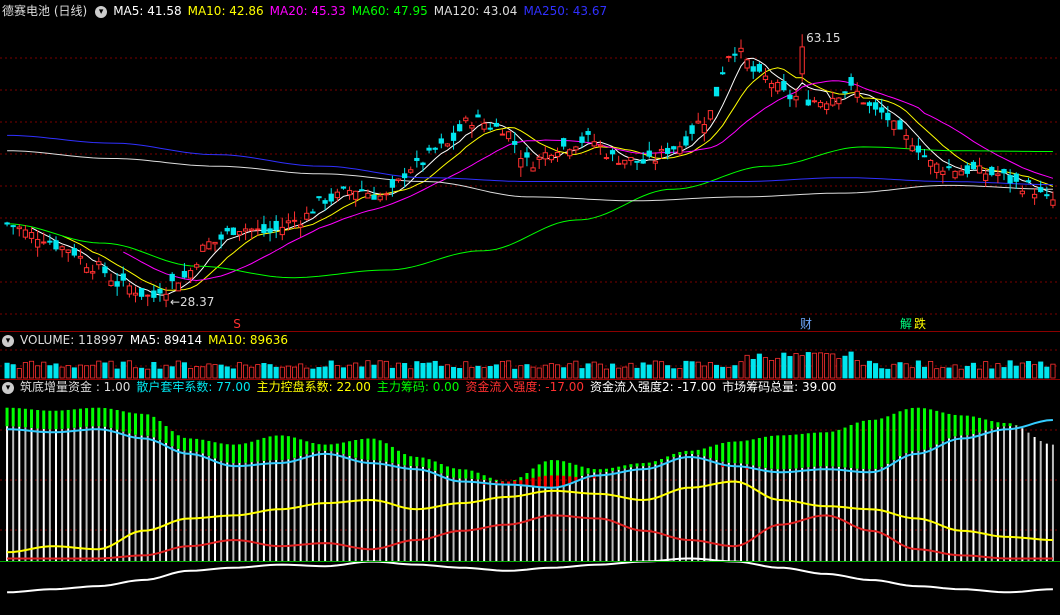  What do you see at coordinates (530, 537) in the screenshot?
I see `line-fund-inflow` at bounding box center [530, 537].